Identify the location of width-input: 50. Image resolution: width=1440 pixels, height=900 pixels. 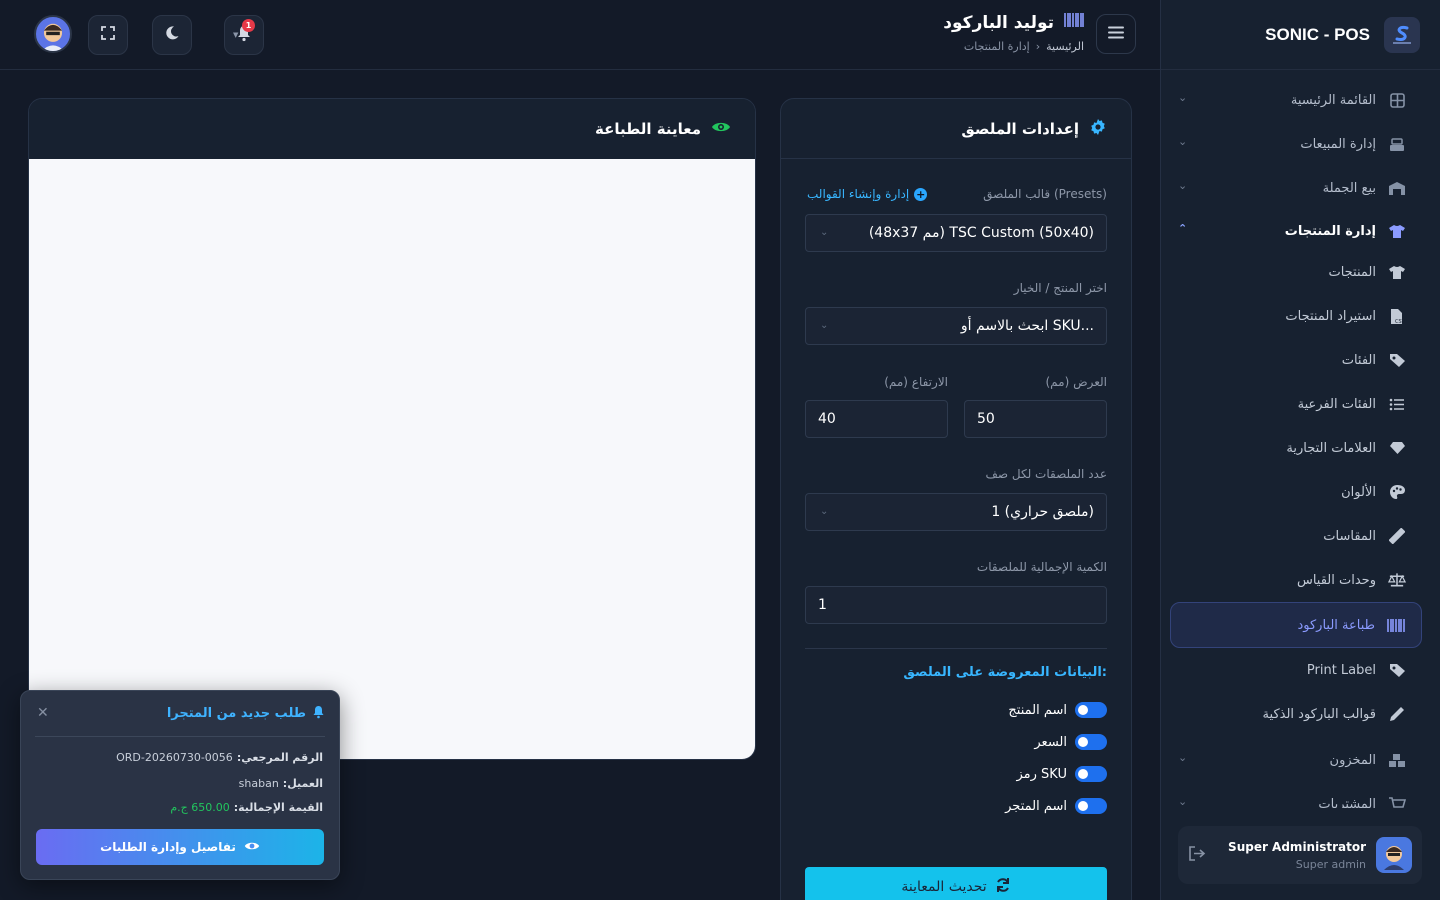
(1035, 419).